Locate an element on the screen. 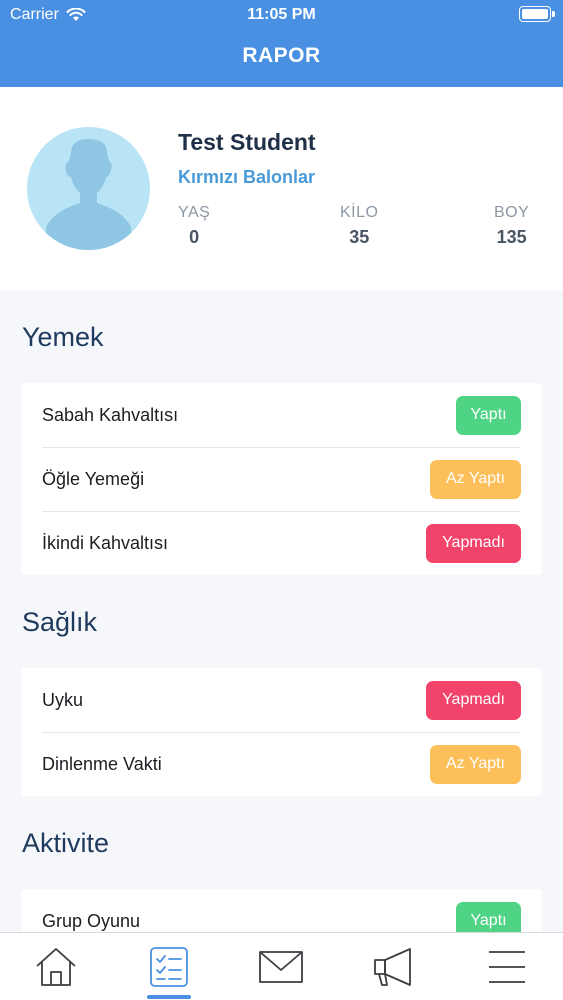  list-item: Dinlenme Vakti Az Yaptı is located at coordinates (281, 764).